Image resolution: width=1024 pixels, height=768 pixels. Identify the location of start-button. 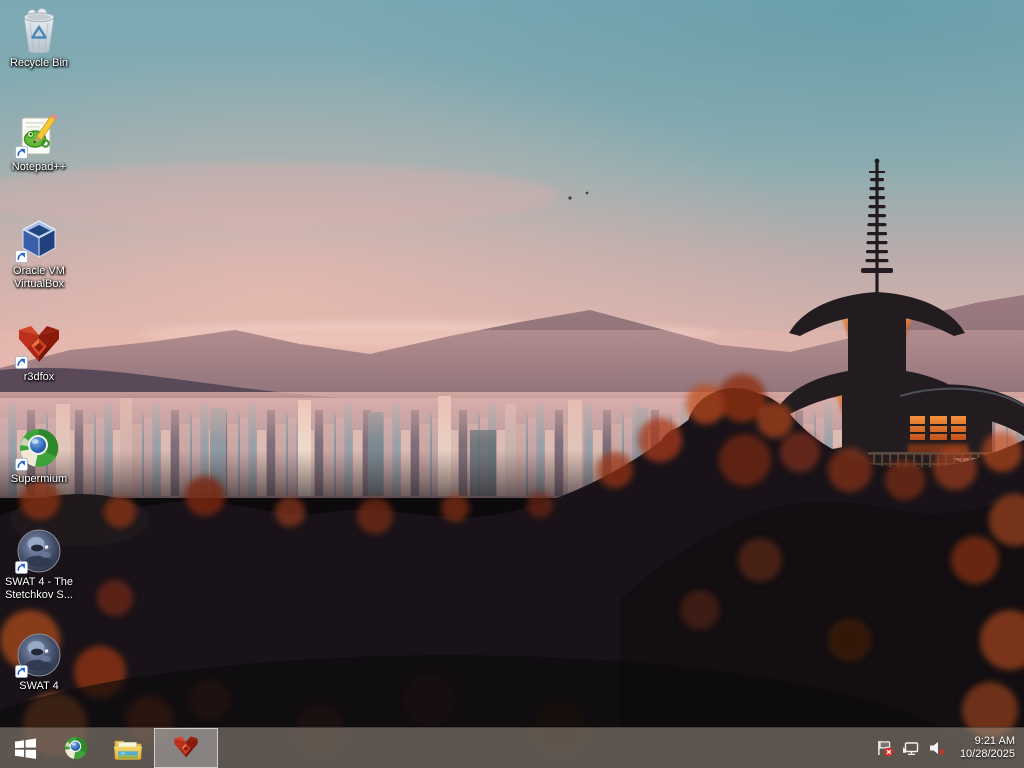
(25, 748).